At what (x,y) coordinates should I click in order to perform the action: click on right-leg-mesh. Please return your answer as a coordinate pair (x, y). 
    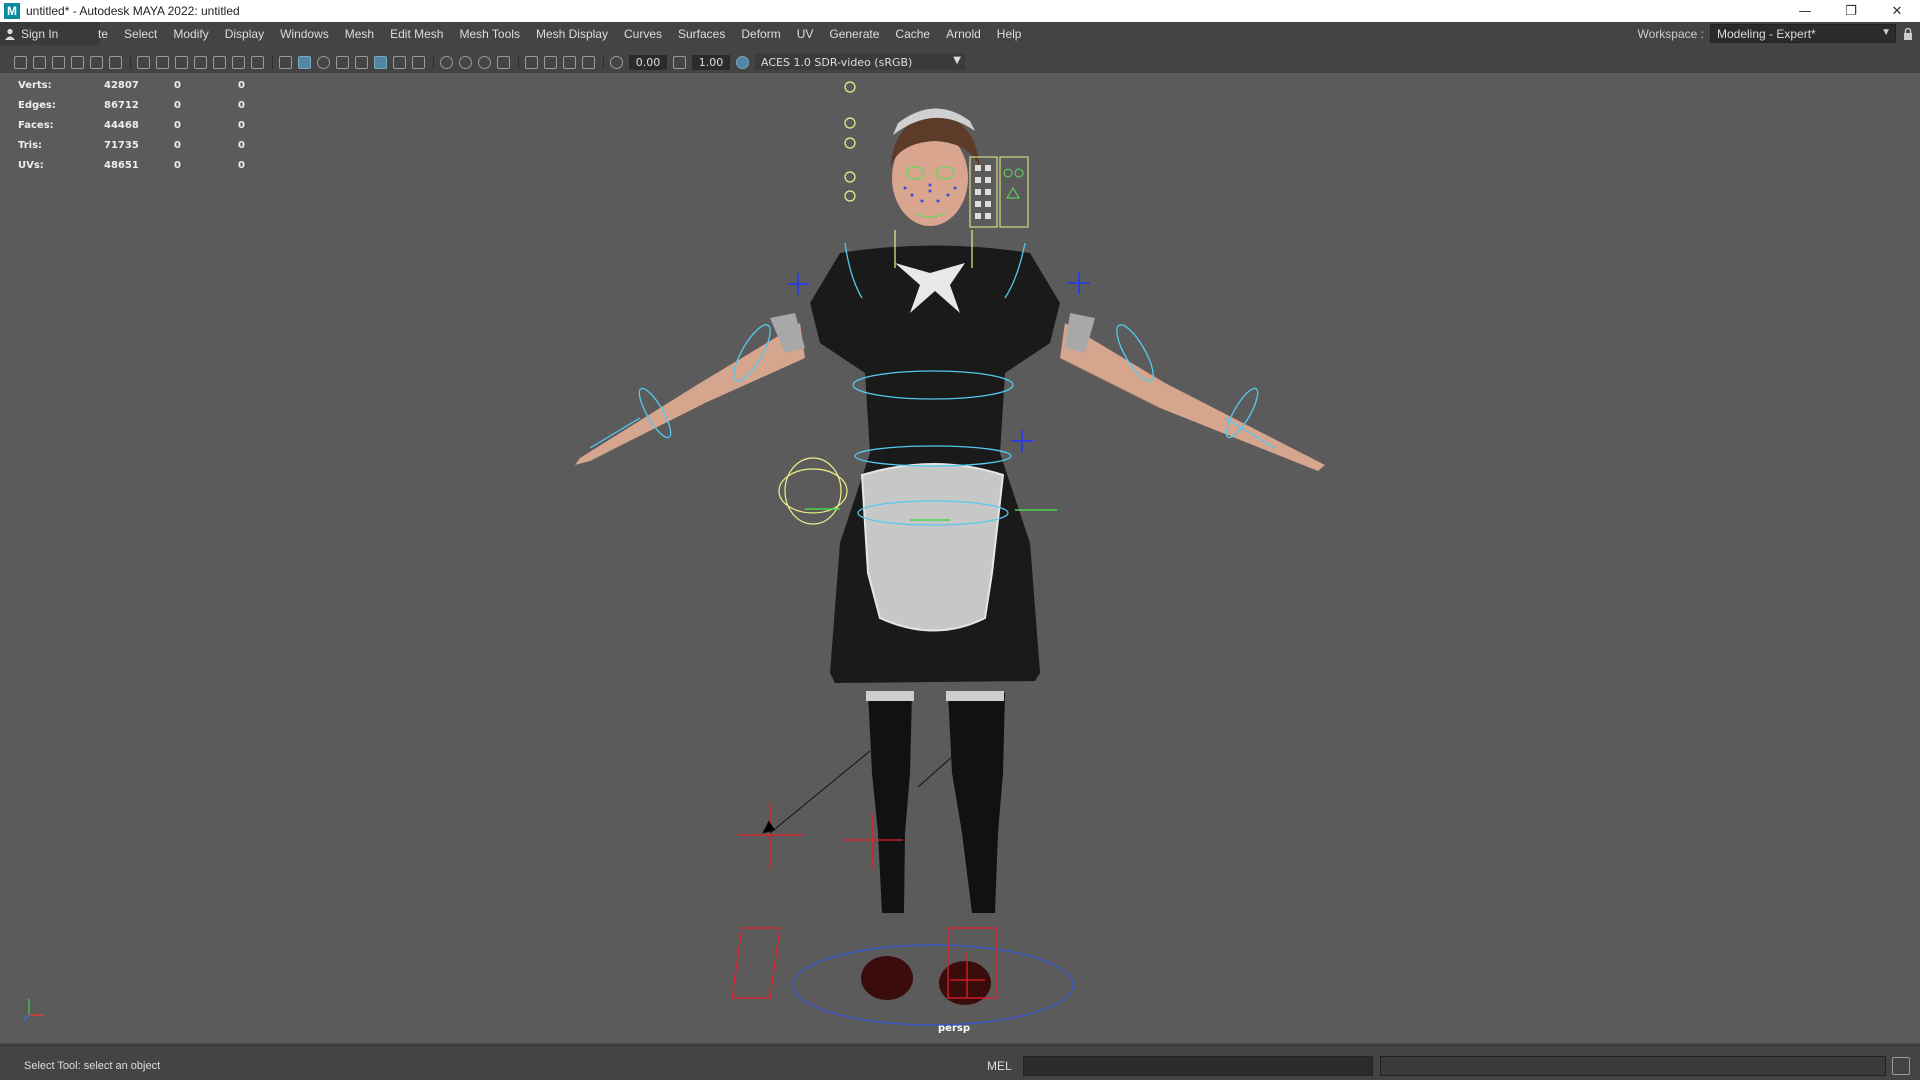
    Looking at the image, I should click on (976, 803).